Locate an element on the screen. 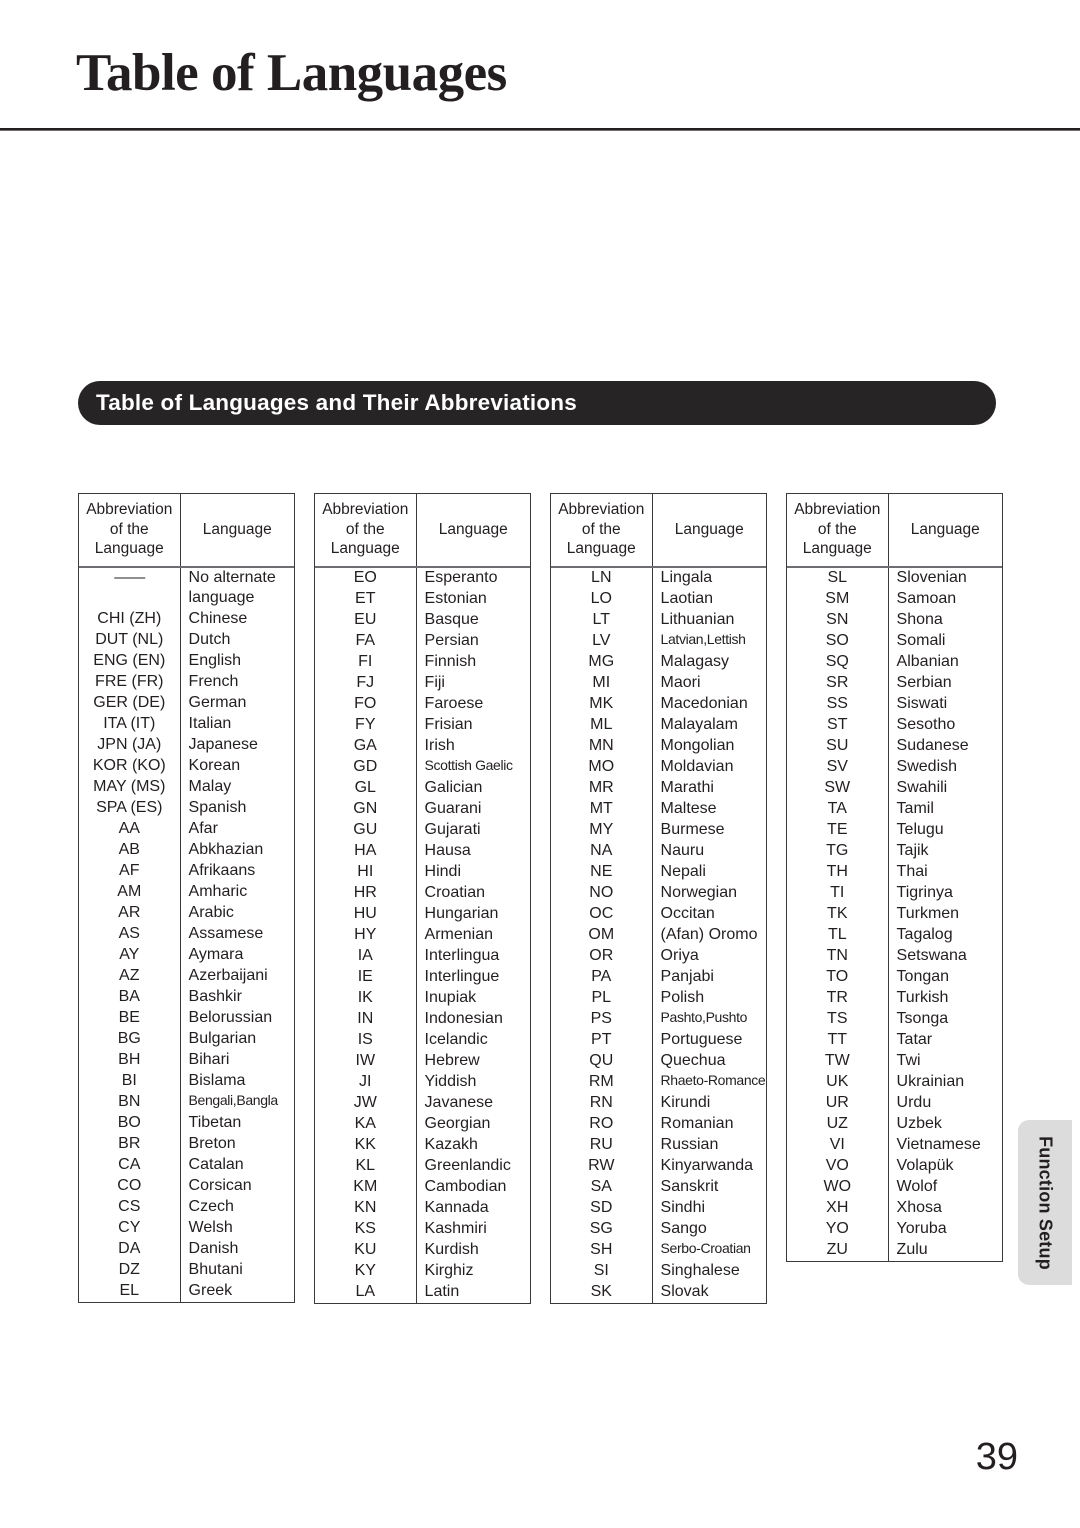 The height and width of the screenshot is (1528, 1080). abbreviation-cell: TT is located at coordinates (838, 1041).